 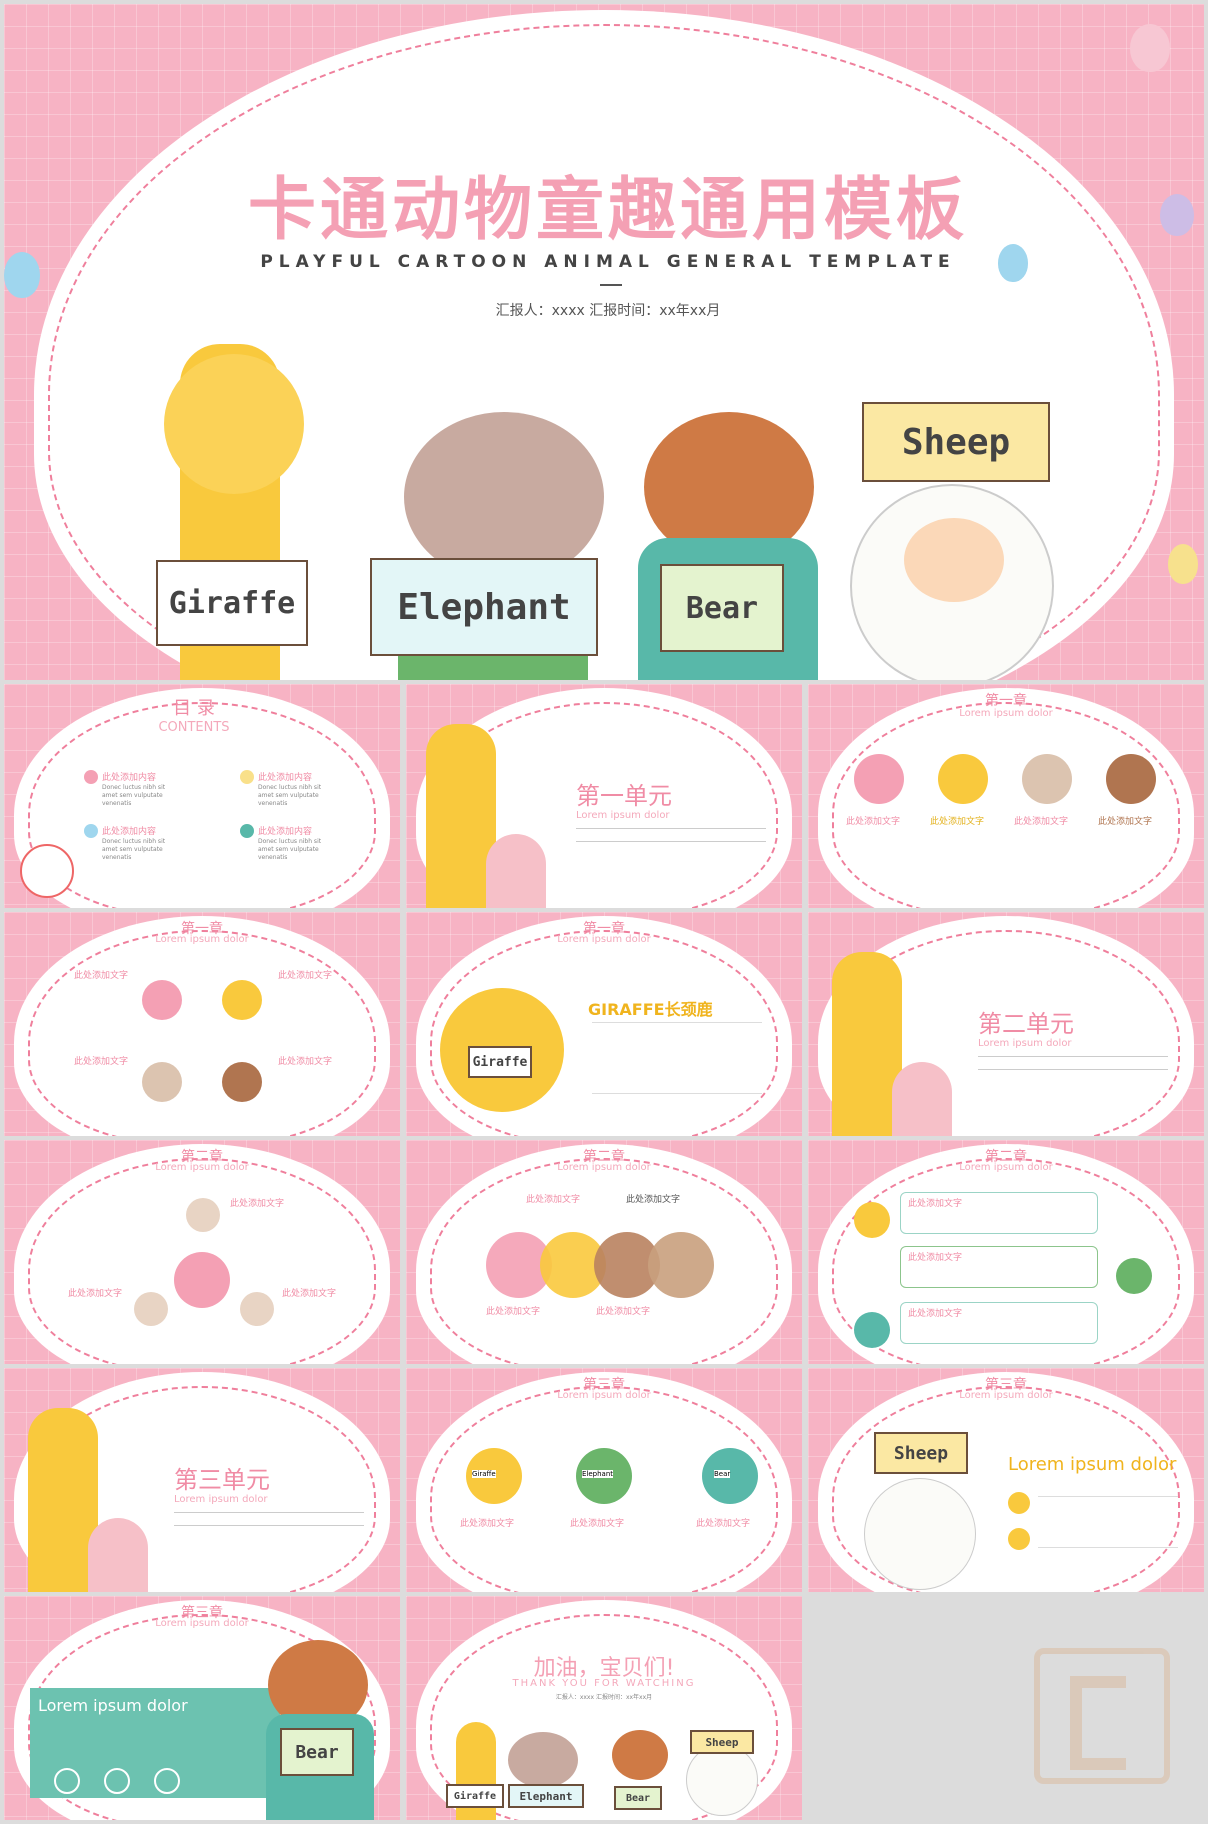 I want to click on reporter-meta: 汇报人：xxxx 汇报时间：xx年xx月, so click(x=608, y=311).